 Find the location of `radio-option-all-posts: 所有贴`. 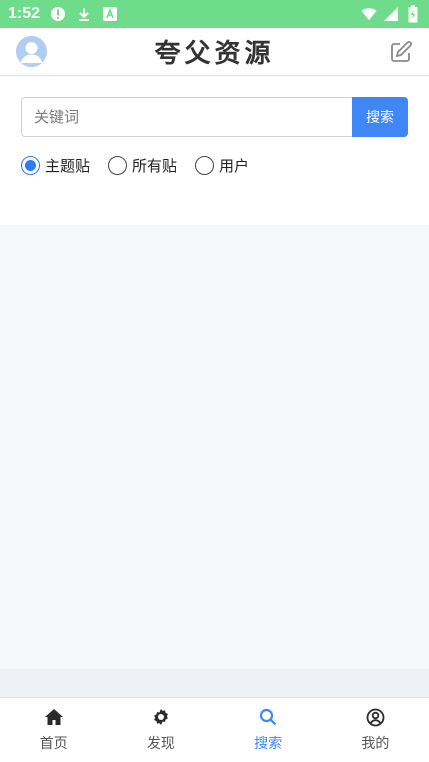

radio-option-all-posts: 所有贴 is located at coordinates (142, 165).